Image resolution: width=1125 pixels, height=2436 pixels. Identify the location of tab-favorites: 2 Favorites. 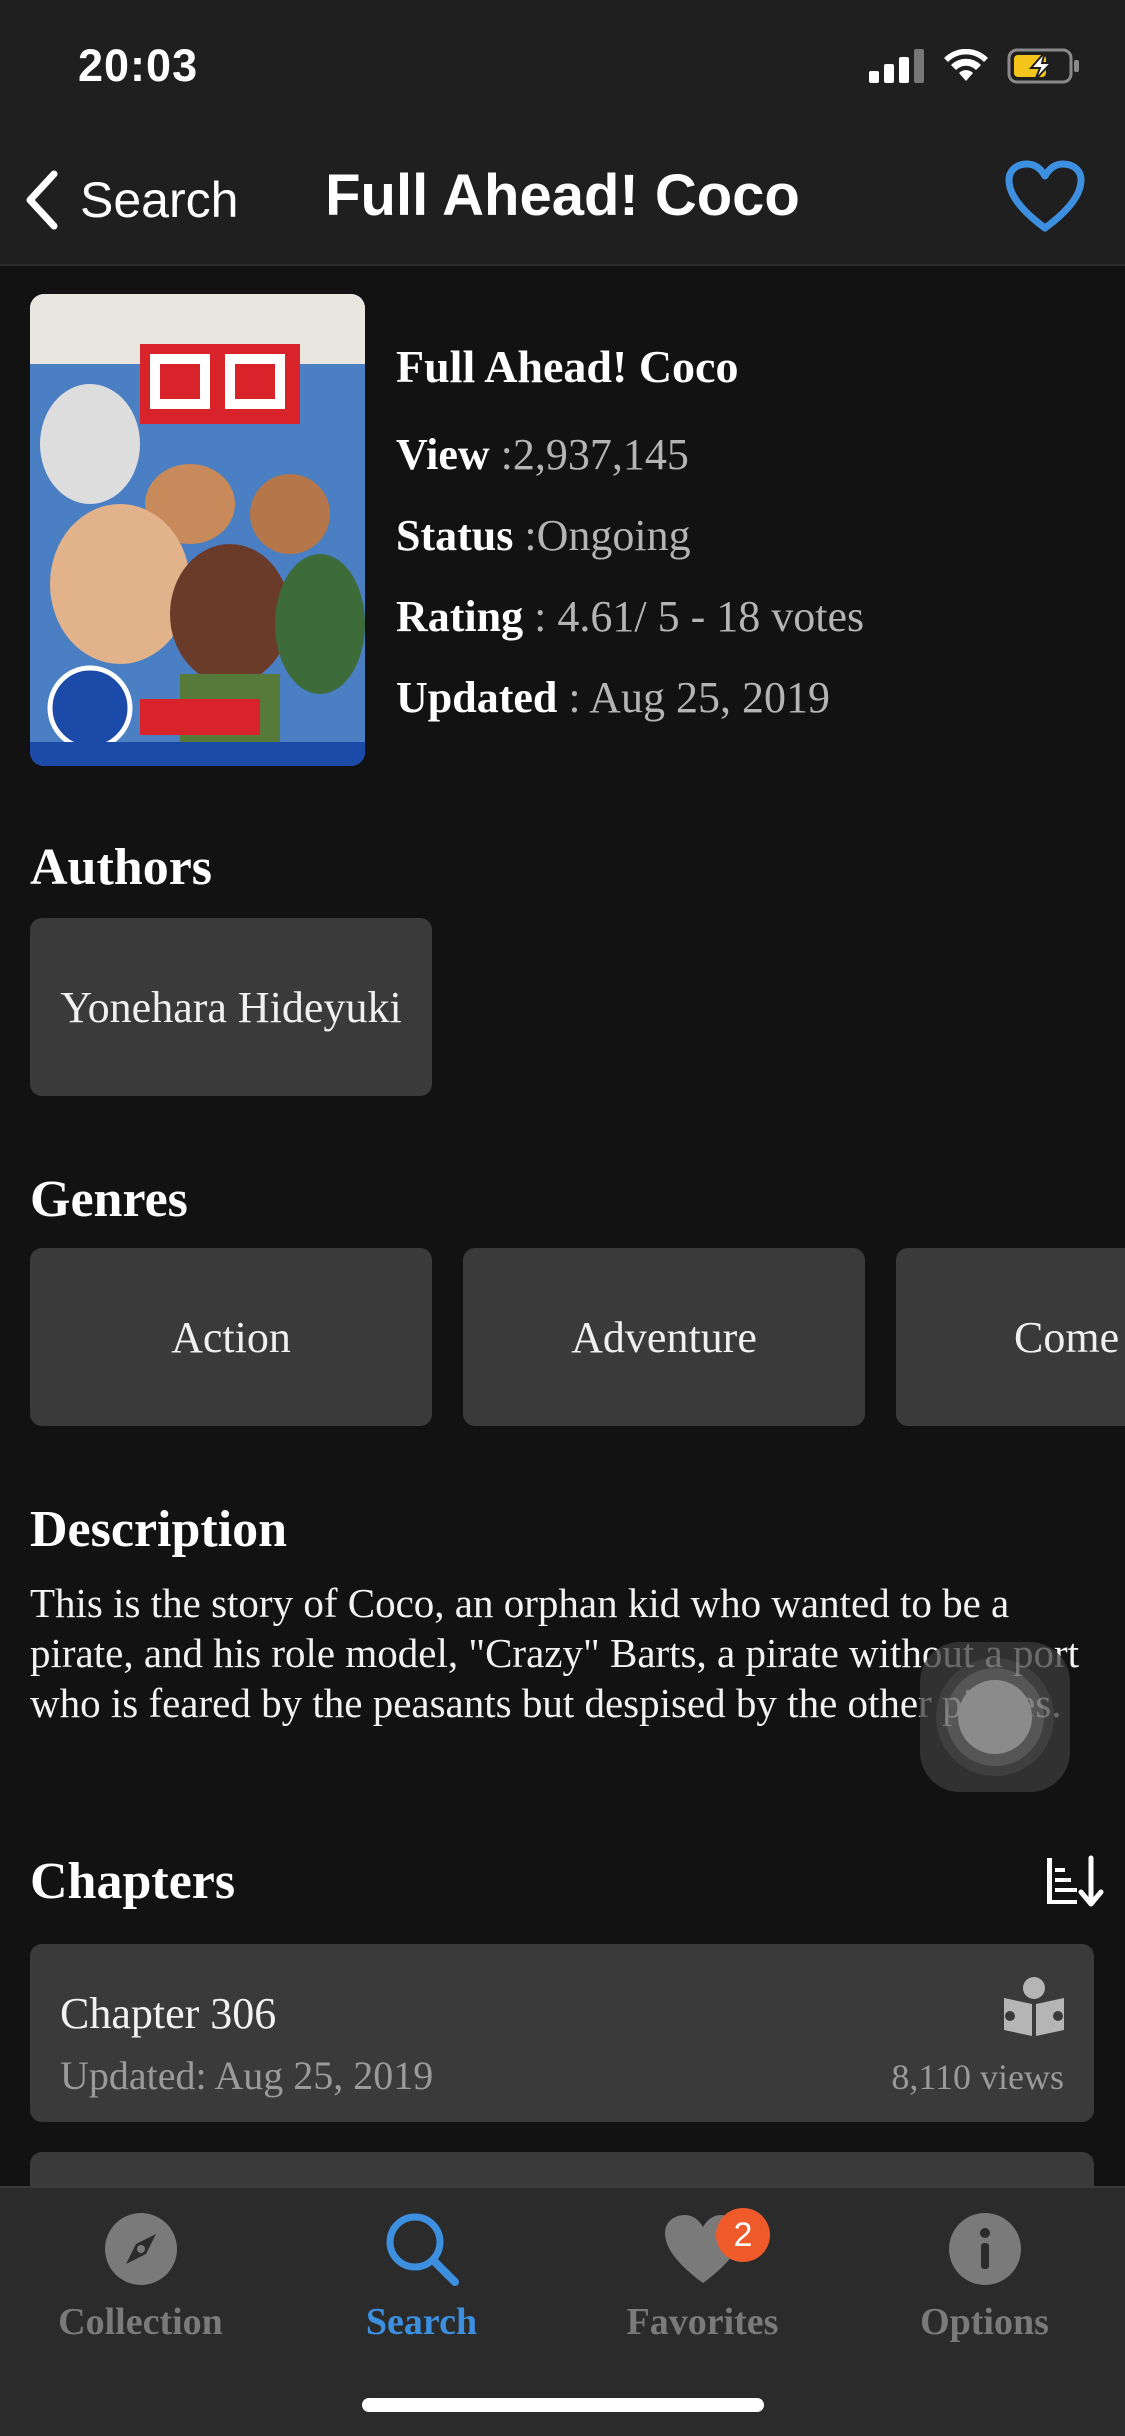
(702, 2274).